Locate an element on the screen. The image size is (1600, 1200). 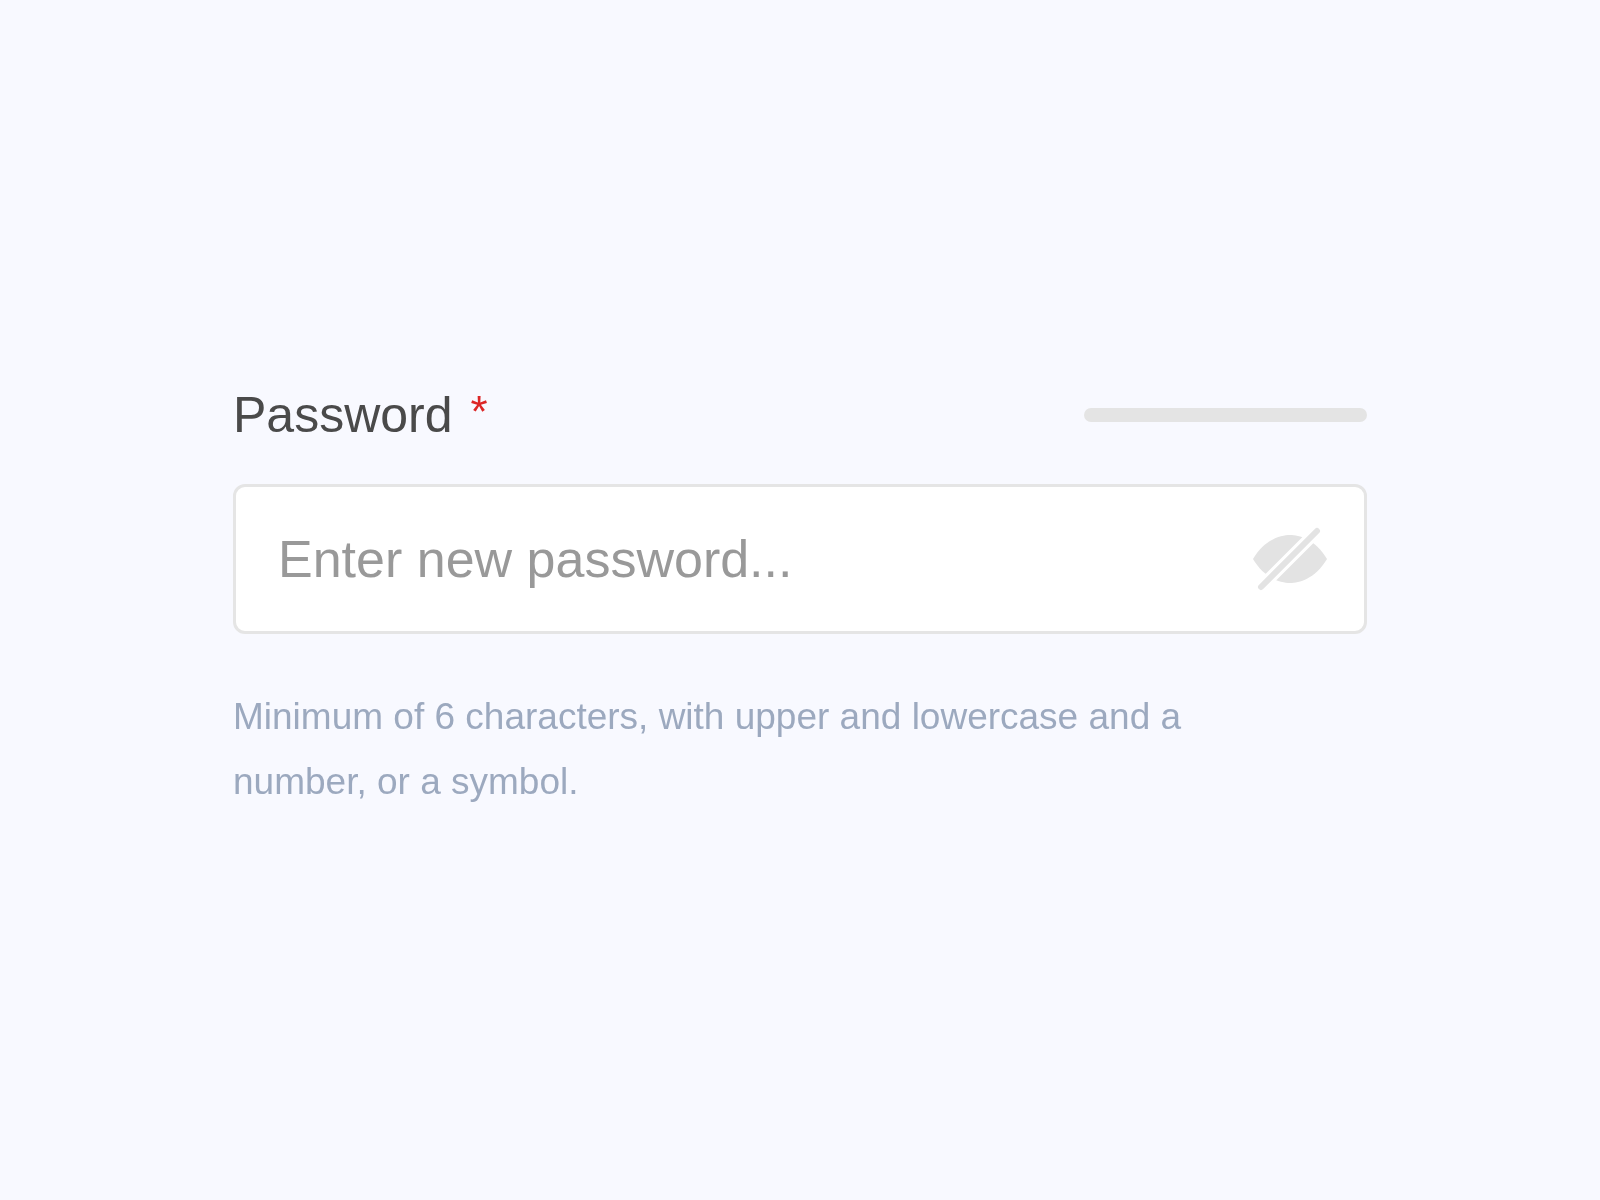
required-mark: * is located at coordinates (479, 412).